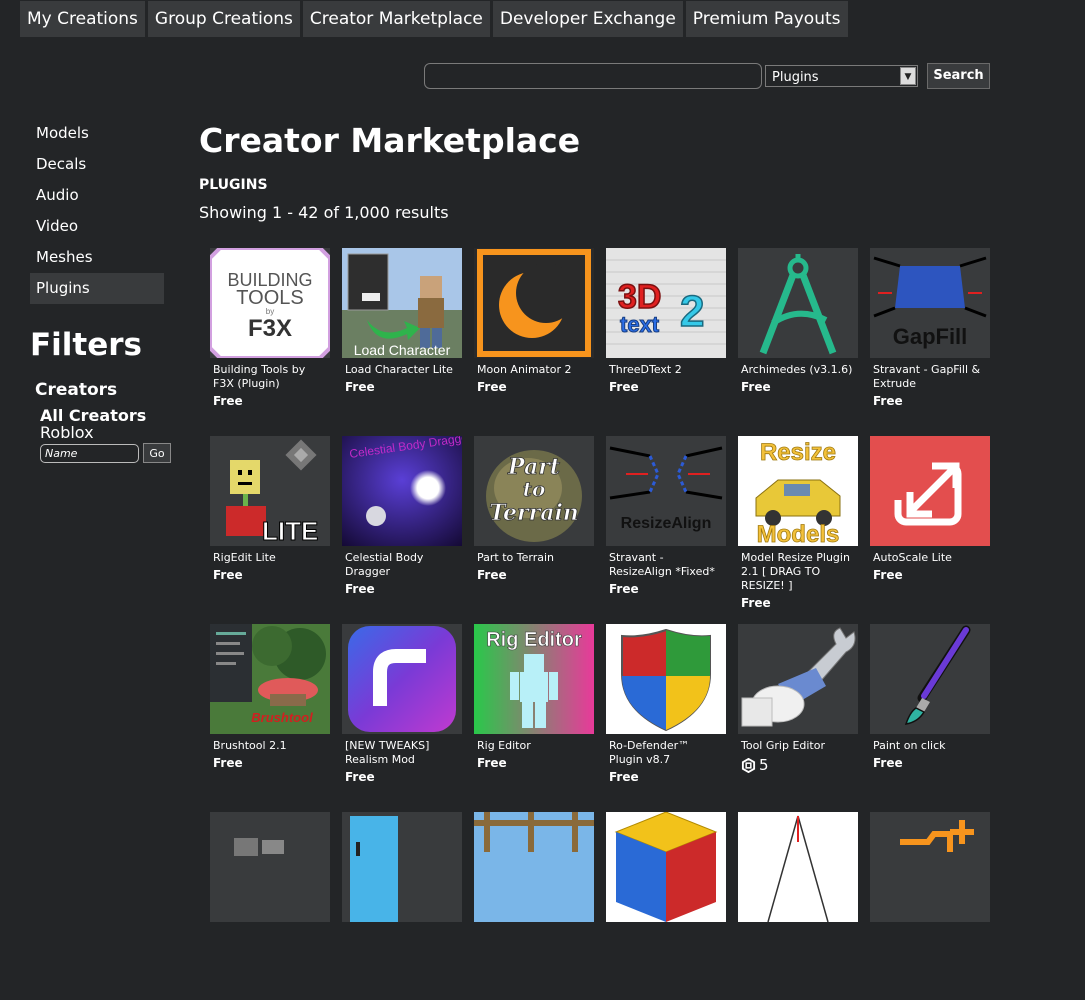 The width and height of the screenshot is (1085, 1000). I want to click on asset-name: ThreeDText 2, so click(666, 370).